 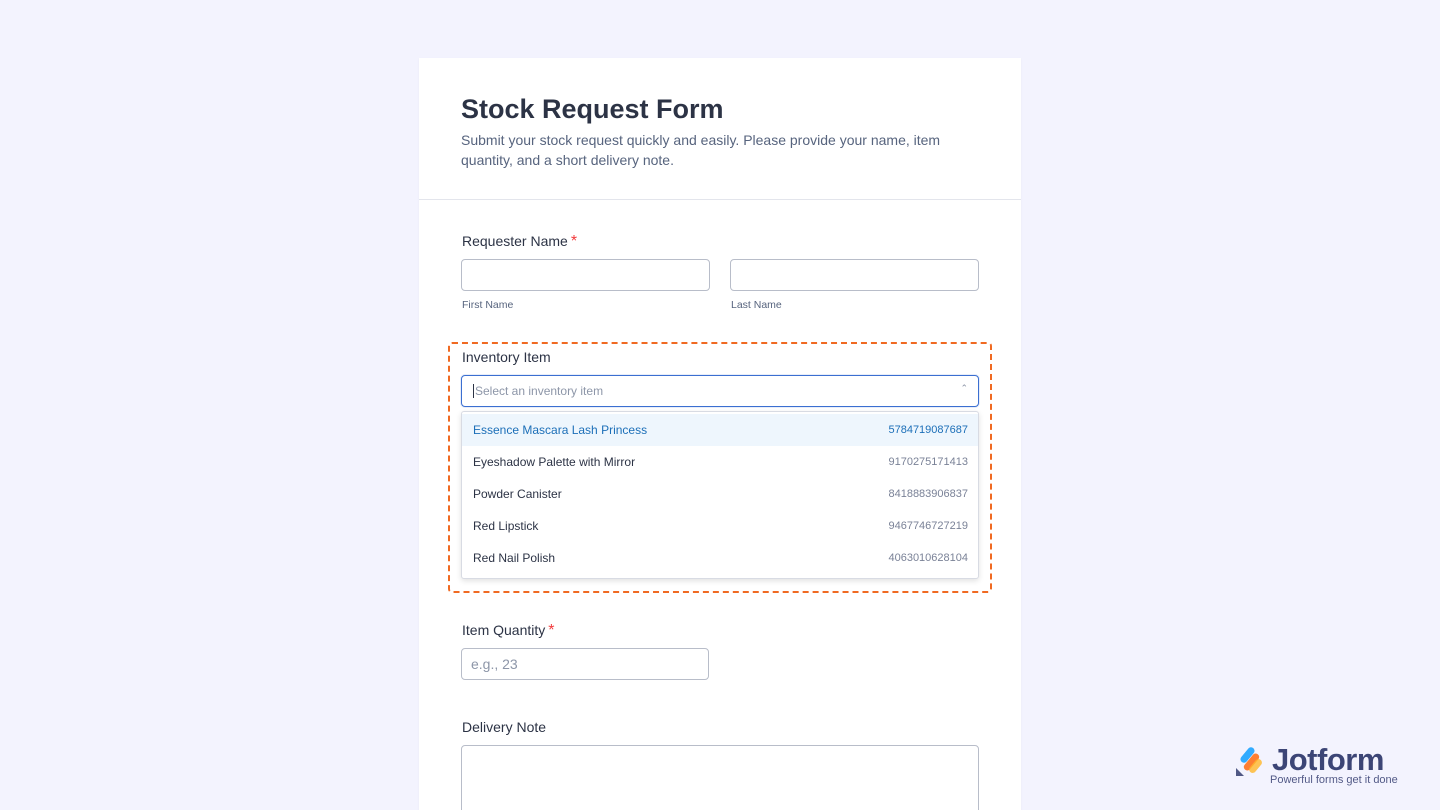 What do you see at coordinates (928, 494) in the screenshot?
I see `option-code: 8418883906837` at bounding box center [928, 494].